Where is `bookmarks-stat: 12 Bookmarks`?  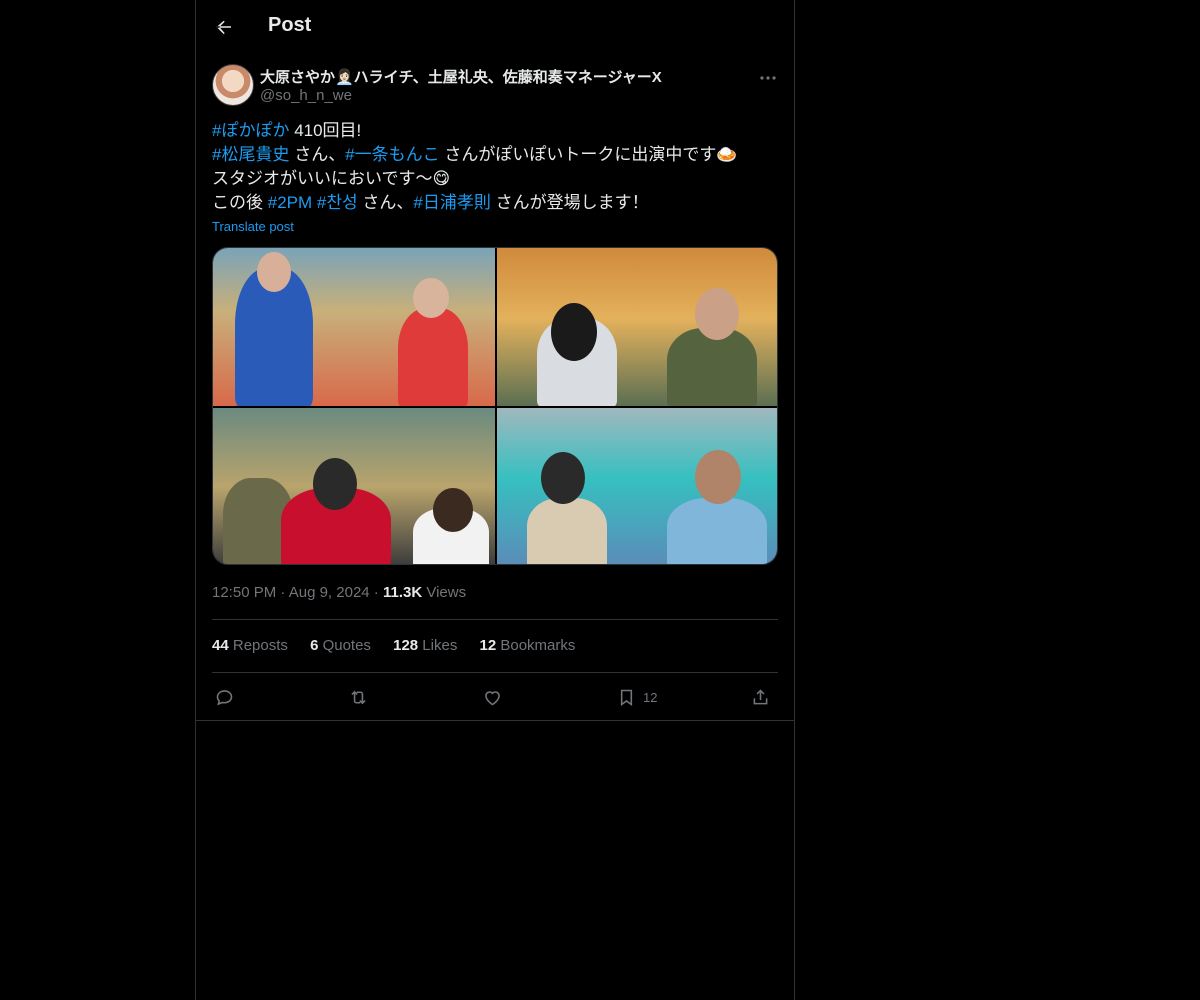 bookmarks-stat: 12 Bookmarks is located at coordinates (528, 645).